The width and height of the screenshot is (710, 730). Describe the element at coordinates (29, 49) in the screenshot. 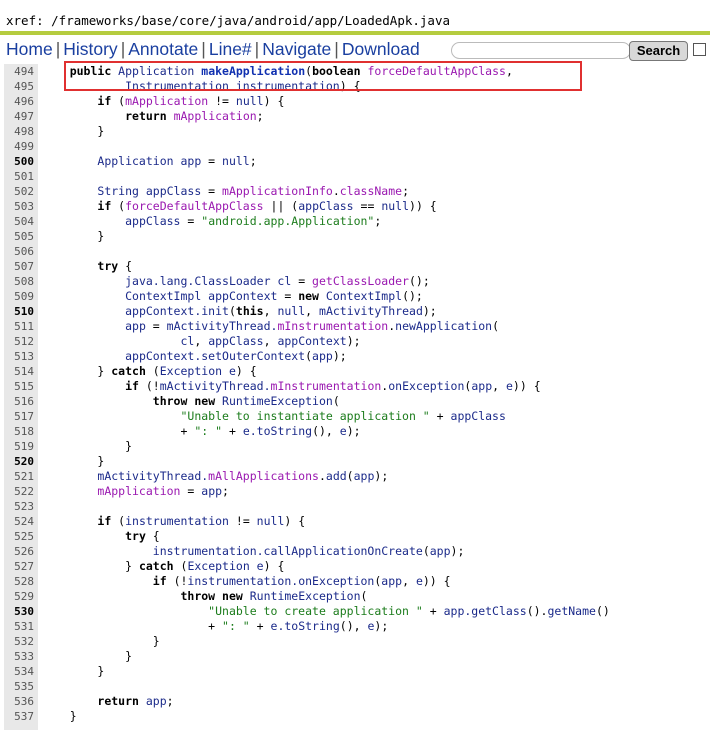

I see `nav-home-link: Home` at that location.